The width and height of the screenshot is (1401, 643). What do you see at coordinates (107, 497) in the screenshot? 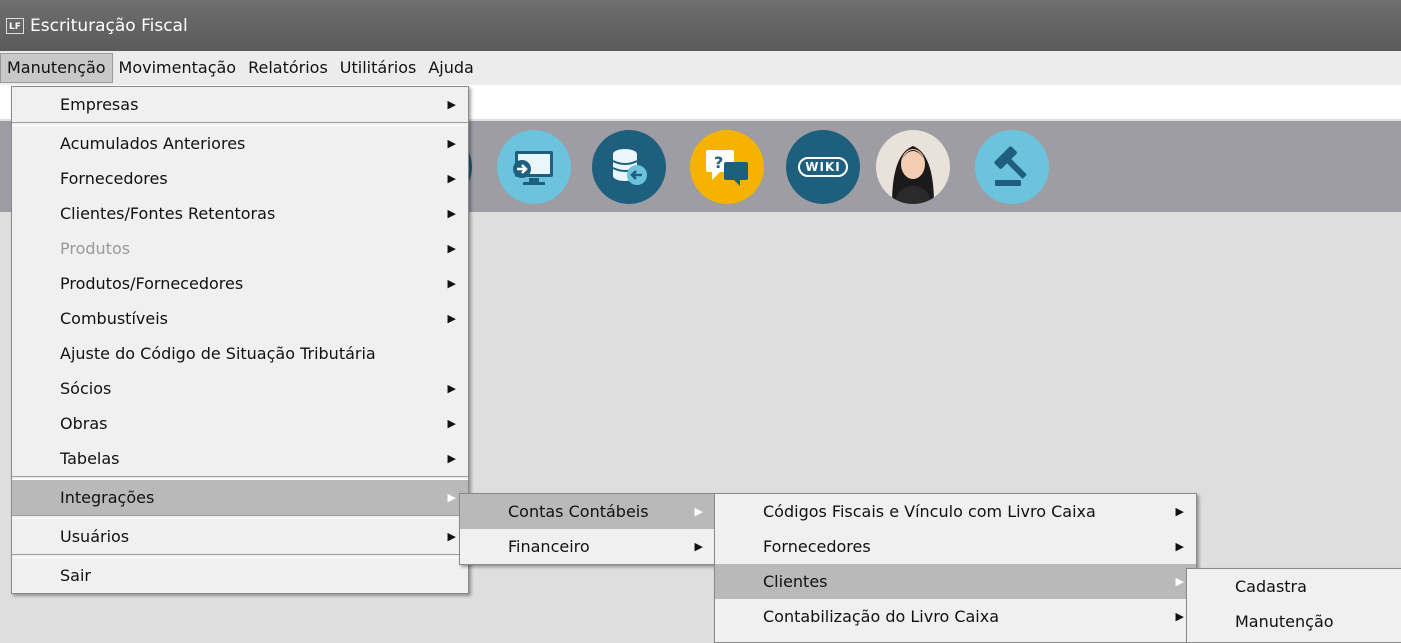
I see `menu-item-label: Integrações` at bounding box center [107, 497].